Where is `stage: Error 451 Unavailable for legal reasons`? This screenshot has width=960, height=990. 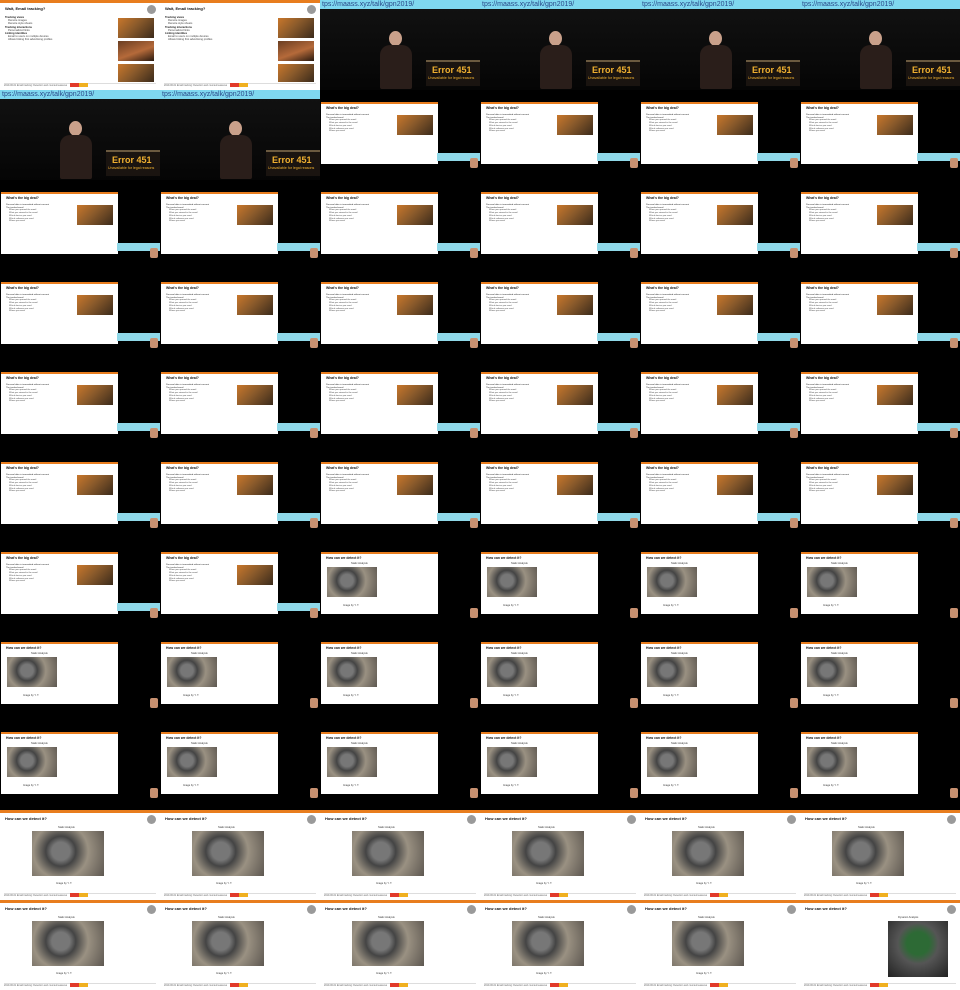
stage: Error 451 Unavailable for legal reasons is located at coordinates (560, 49).